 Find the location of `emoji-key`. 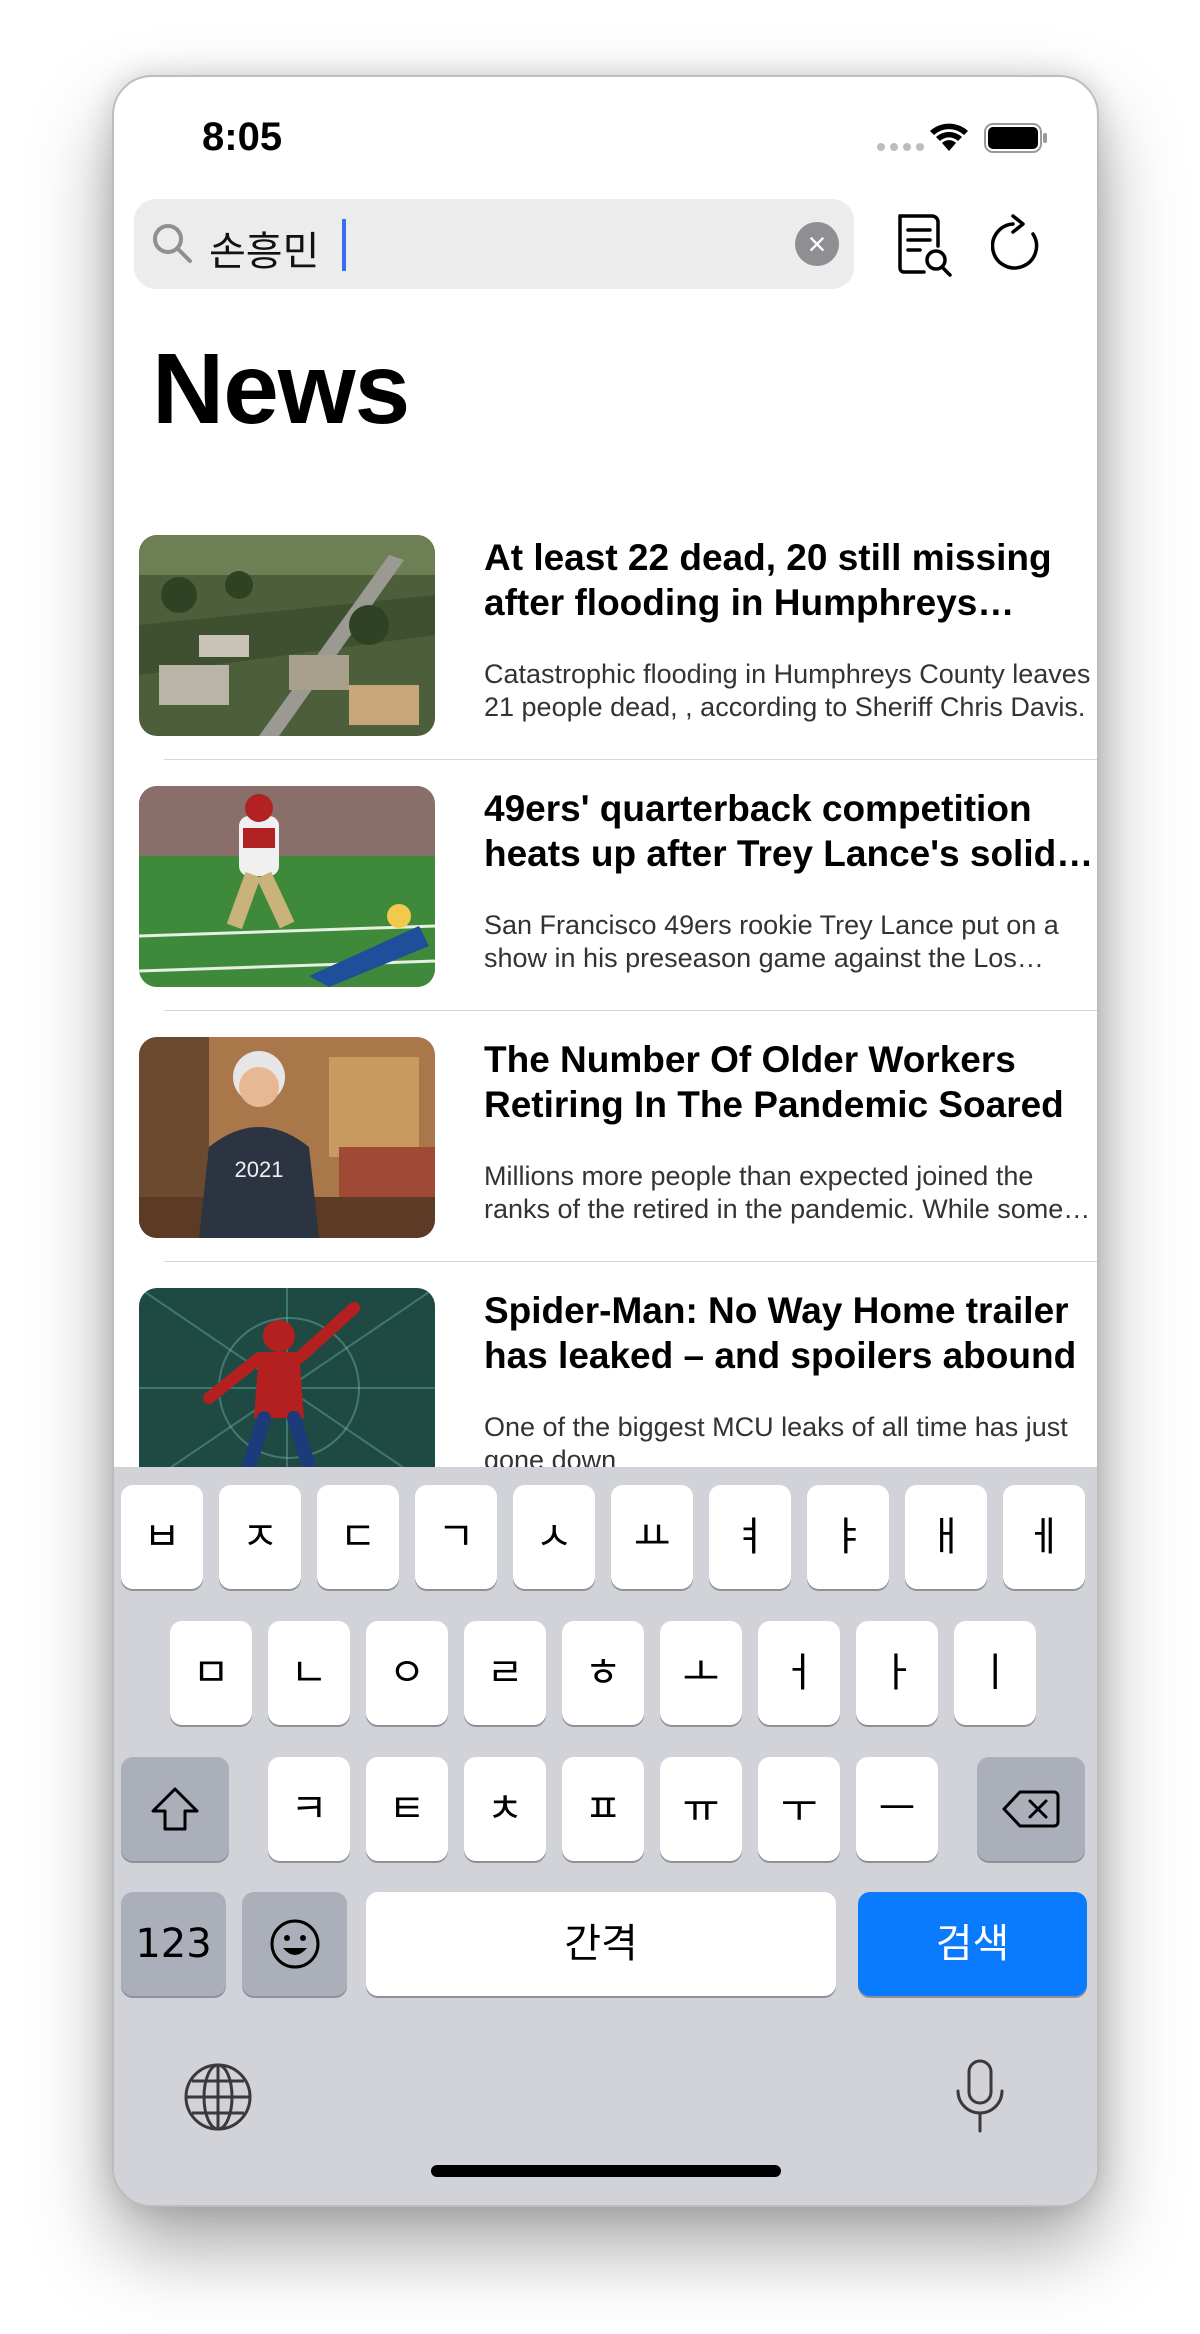

emoji-key is located at coordinates (294, 1944).